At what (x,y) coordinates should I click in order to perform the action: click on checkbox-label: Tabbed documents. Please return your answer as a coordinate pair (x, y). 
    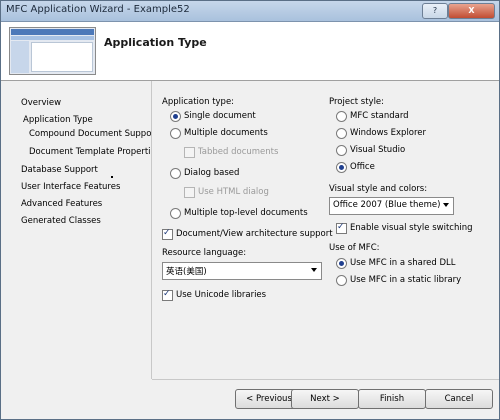
    Looking at the image, I should click on (238, 152).